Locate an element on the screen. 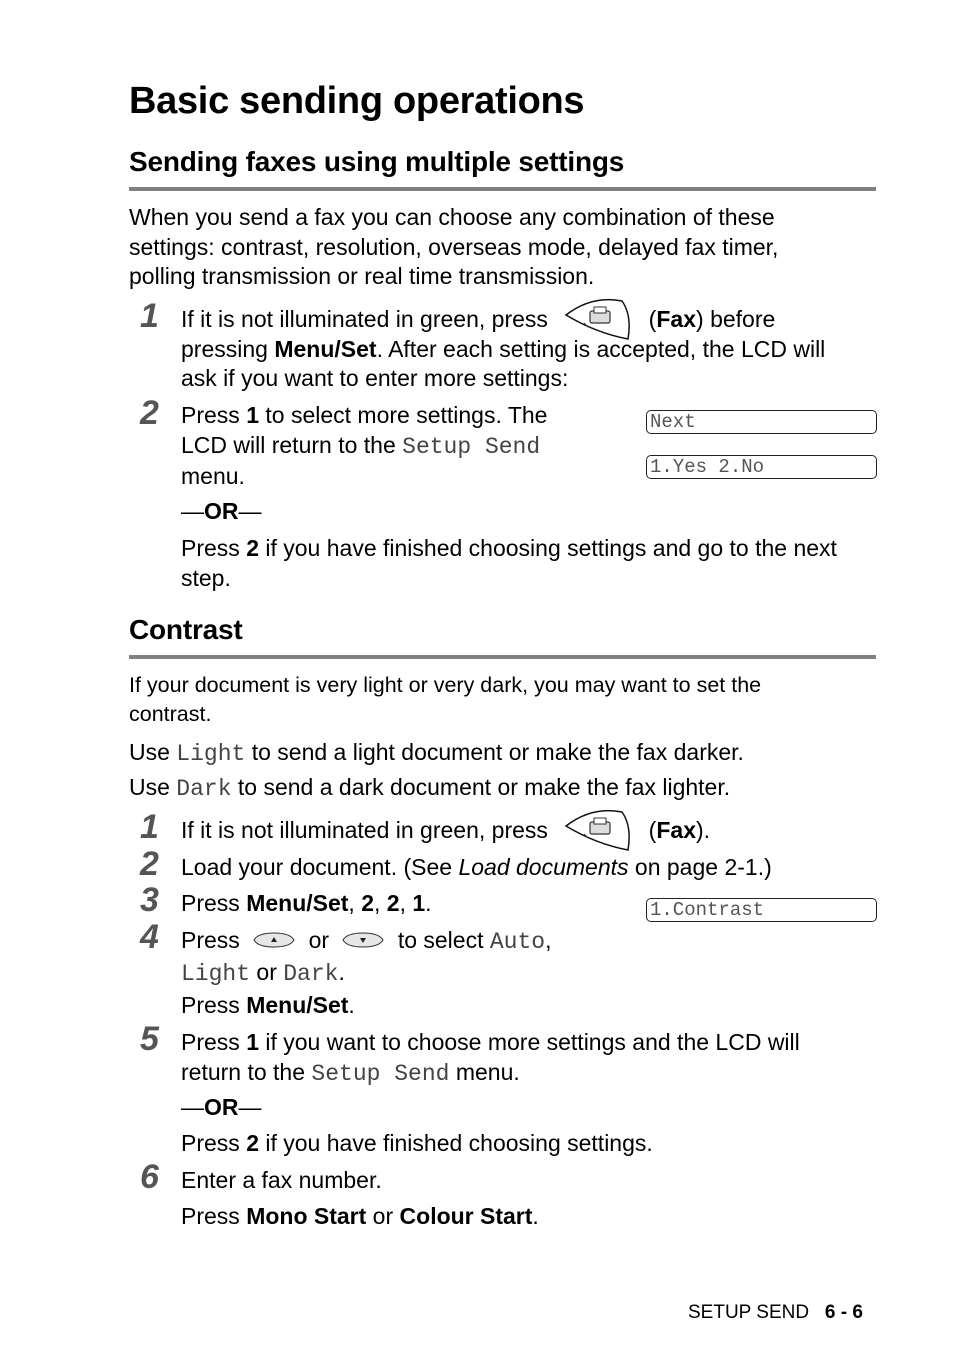 The image size is (954, 1352). footer-section: SETUP SEND is located at coordinates (749, 1312).